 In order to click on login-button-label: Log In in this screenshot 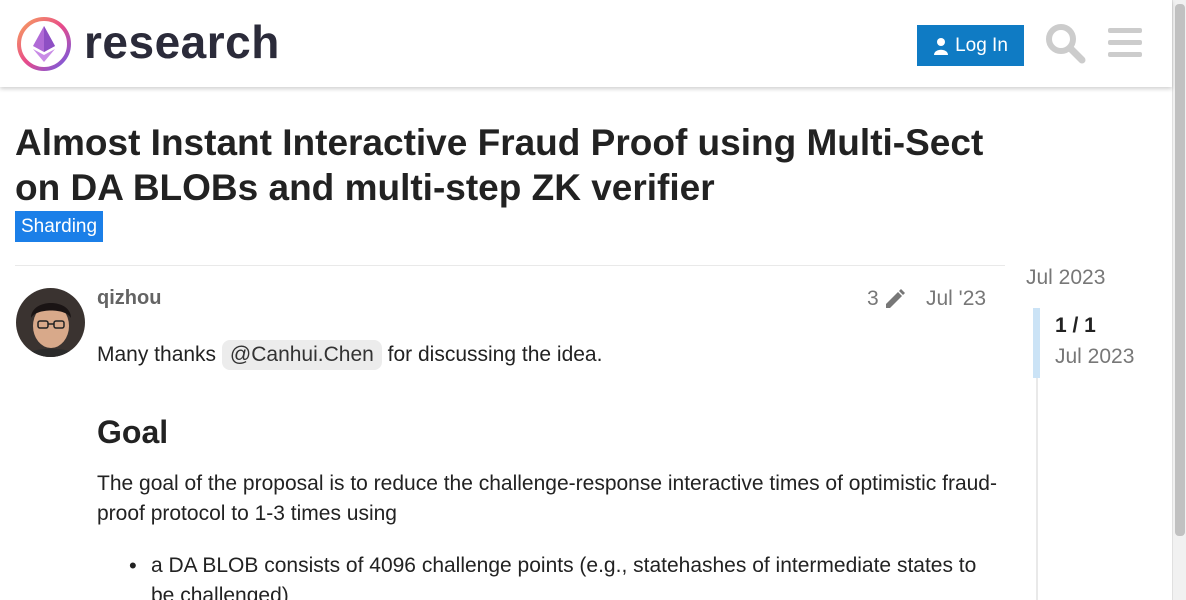, I will do `click(981, 45)`.